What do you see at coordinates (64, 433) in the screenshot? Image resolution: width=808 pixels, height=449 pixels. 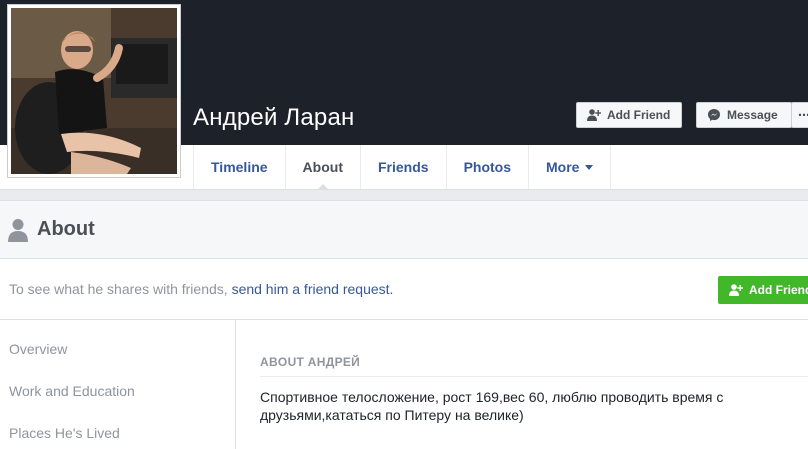 I see `sidebar-item-places-lived: Places He's Lived` at bounding box center [64, 433].